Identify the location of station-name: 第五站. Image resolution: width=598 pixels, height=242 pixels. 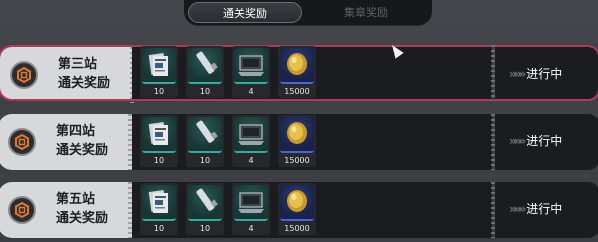
(76, 199).